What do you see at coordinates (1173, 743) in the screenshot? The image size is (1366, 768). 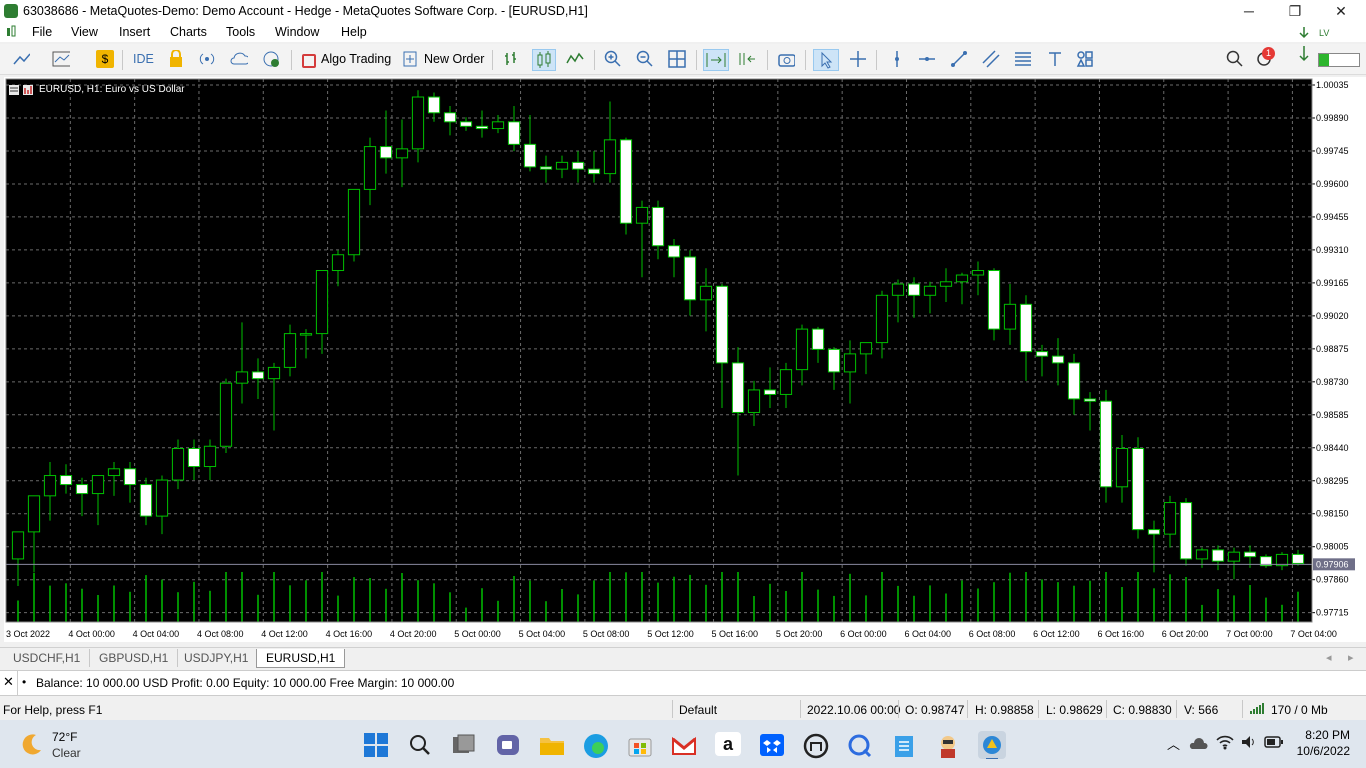 I see `show-hidden-icons: ︿` at bounding box center [1173, 743].